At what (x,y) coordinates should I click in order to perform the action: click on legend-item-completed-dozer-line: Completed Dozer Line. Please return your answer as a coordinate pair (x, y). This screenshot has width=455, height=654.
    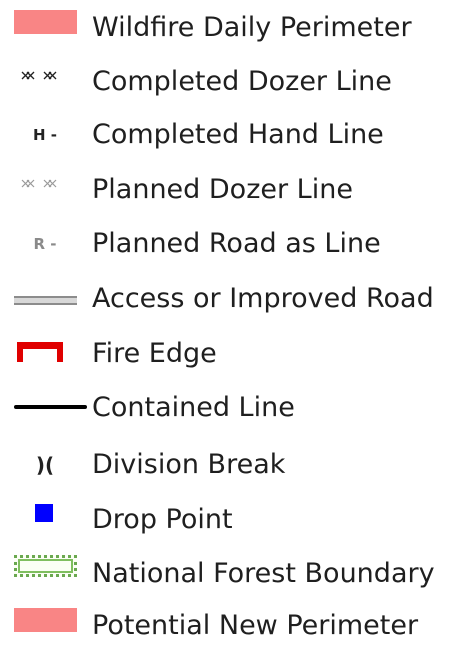
    Looking at the image, I should click on (227, 82).